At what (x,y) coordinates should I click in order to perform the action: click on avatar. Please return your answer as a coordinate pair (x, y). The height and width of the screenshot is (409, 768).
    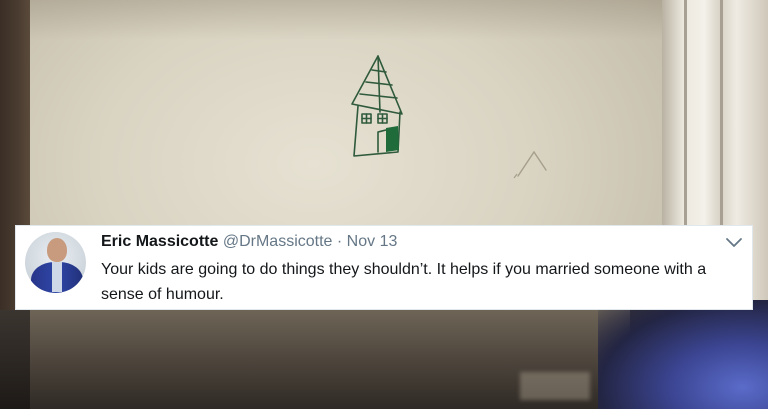
    Looking at the image, I should click on (55, 262).